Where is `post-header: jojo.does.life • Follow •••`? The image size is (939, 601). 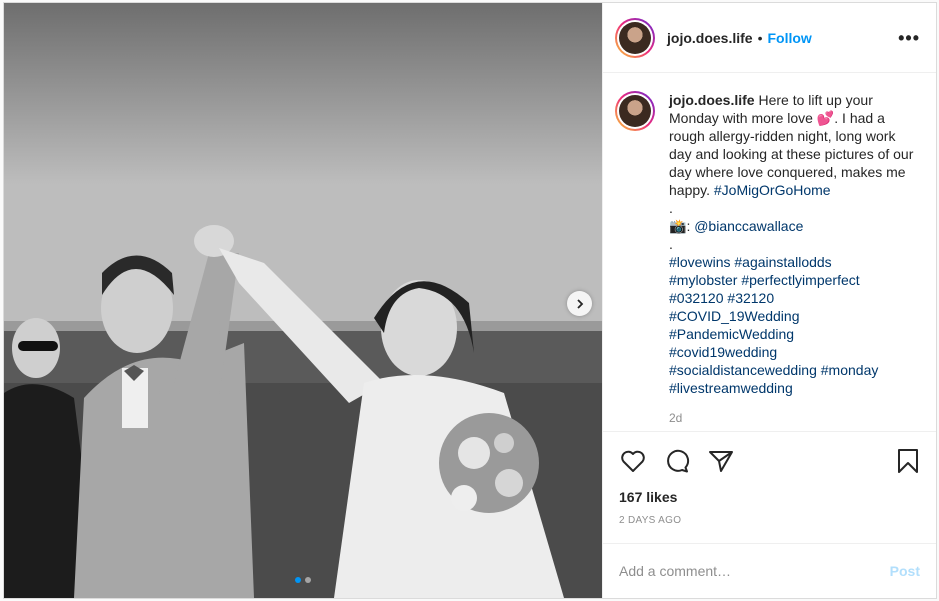 post-header: jojo.does.life • Follow ••• is located at coordinates (769, 38).